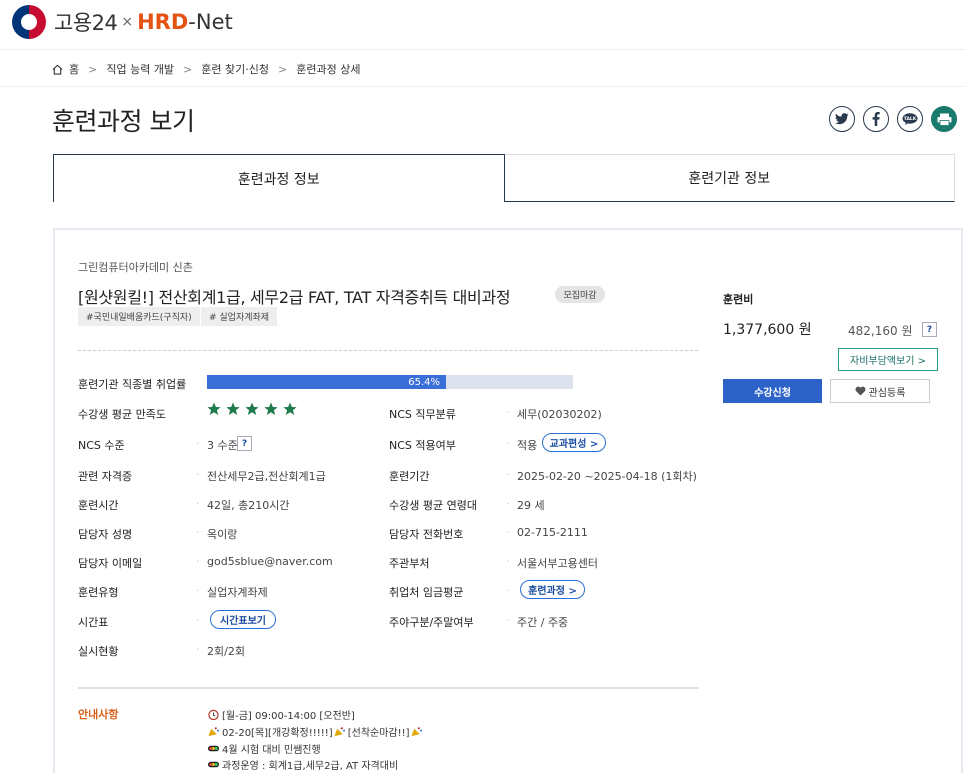 This screenshot has width=966, height=773. What do you see at coordinates (860, 391) in the screenshot?
I see `heart-icon` at bounding box center [860, 391].